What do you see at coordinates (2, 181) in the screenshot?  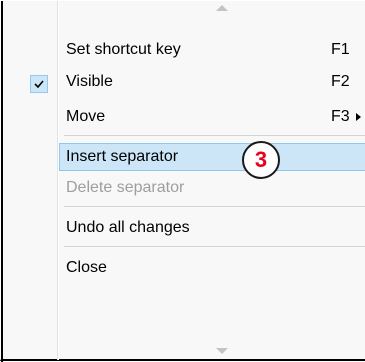 I see `window-edge` at bounding box center [2, 181].